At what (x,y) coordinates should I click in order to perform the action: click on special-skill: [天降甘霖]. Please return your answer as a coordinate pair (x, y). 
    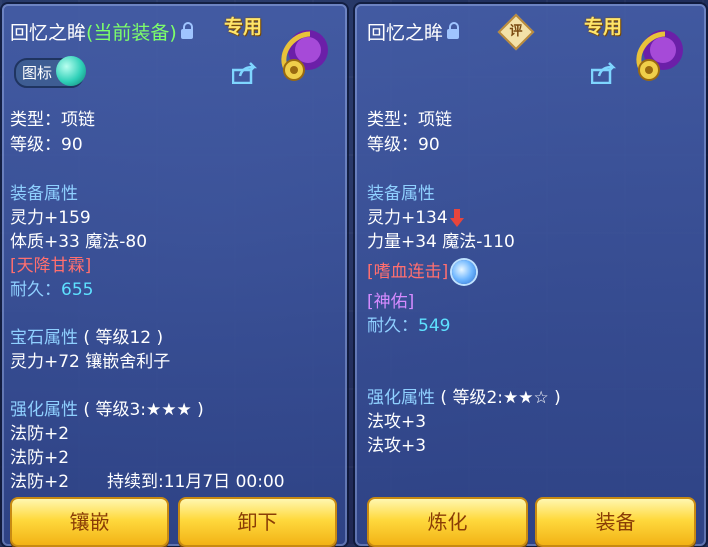
    Looking at the image, I should click on (51, 266).